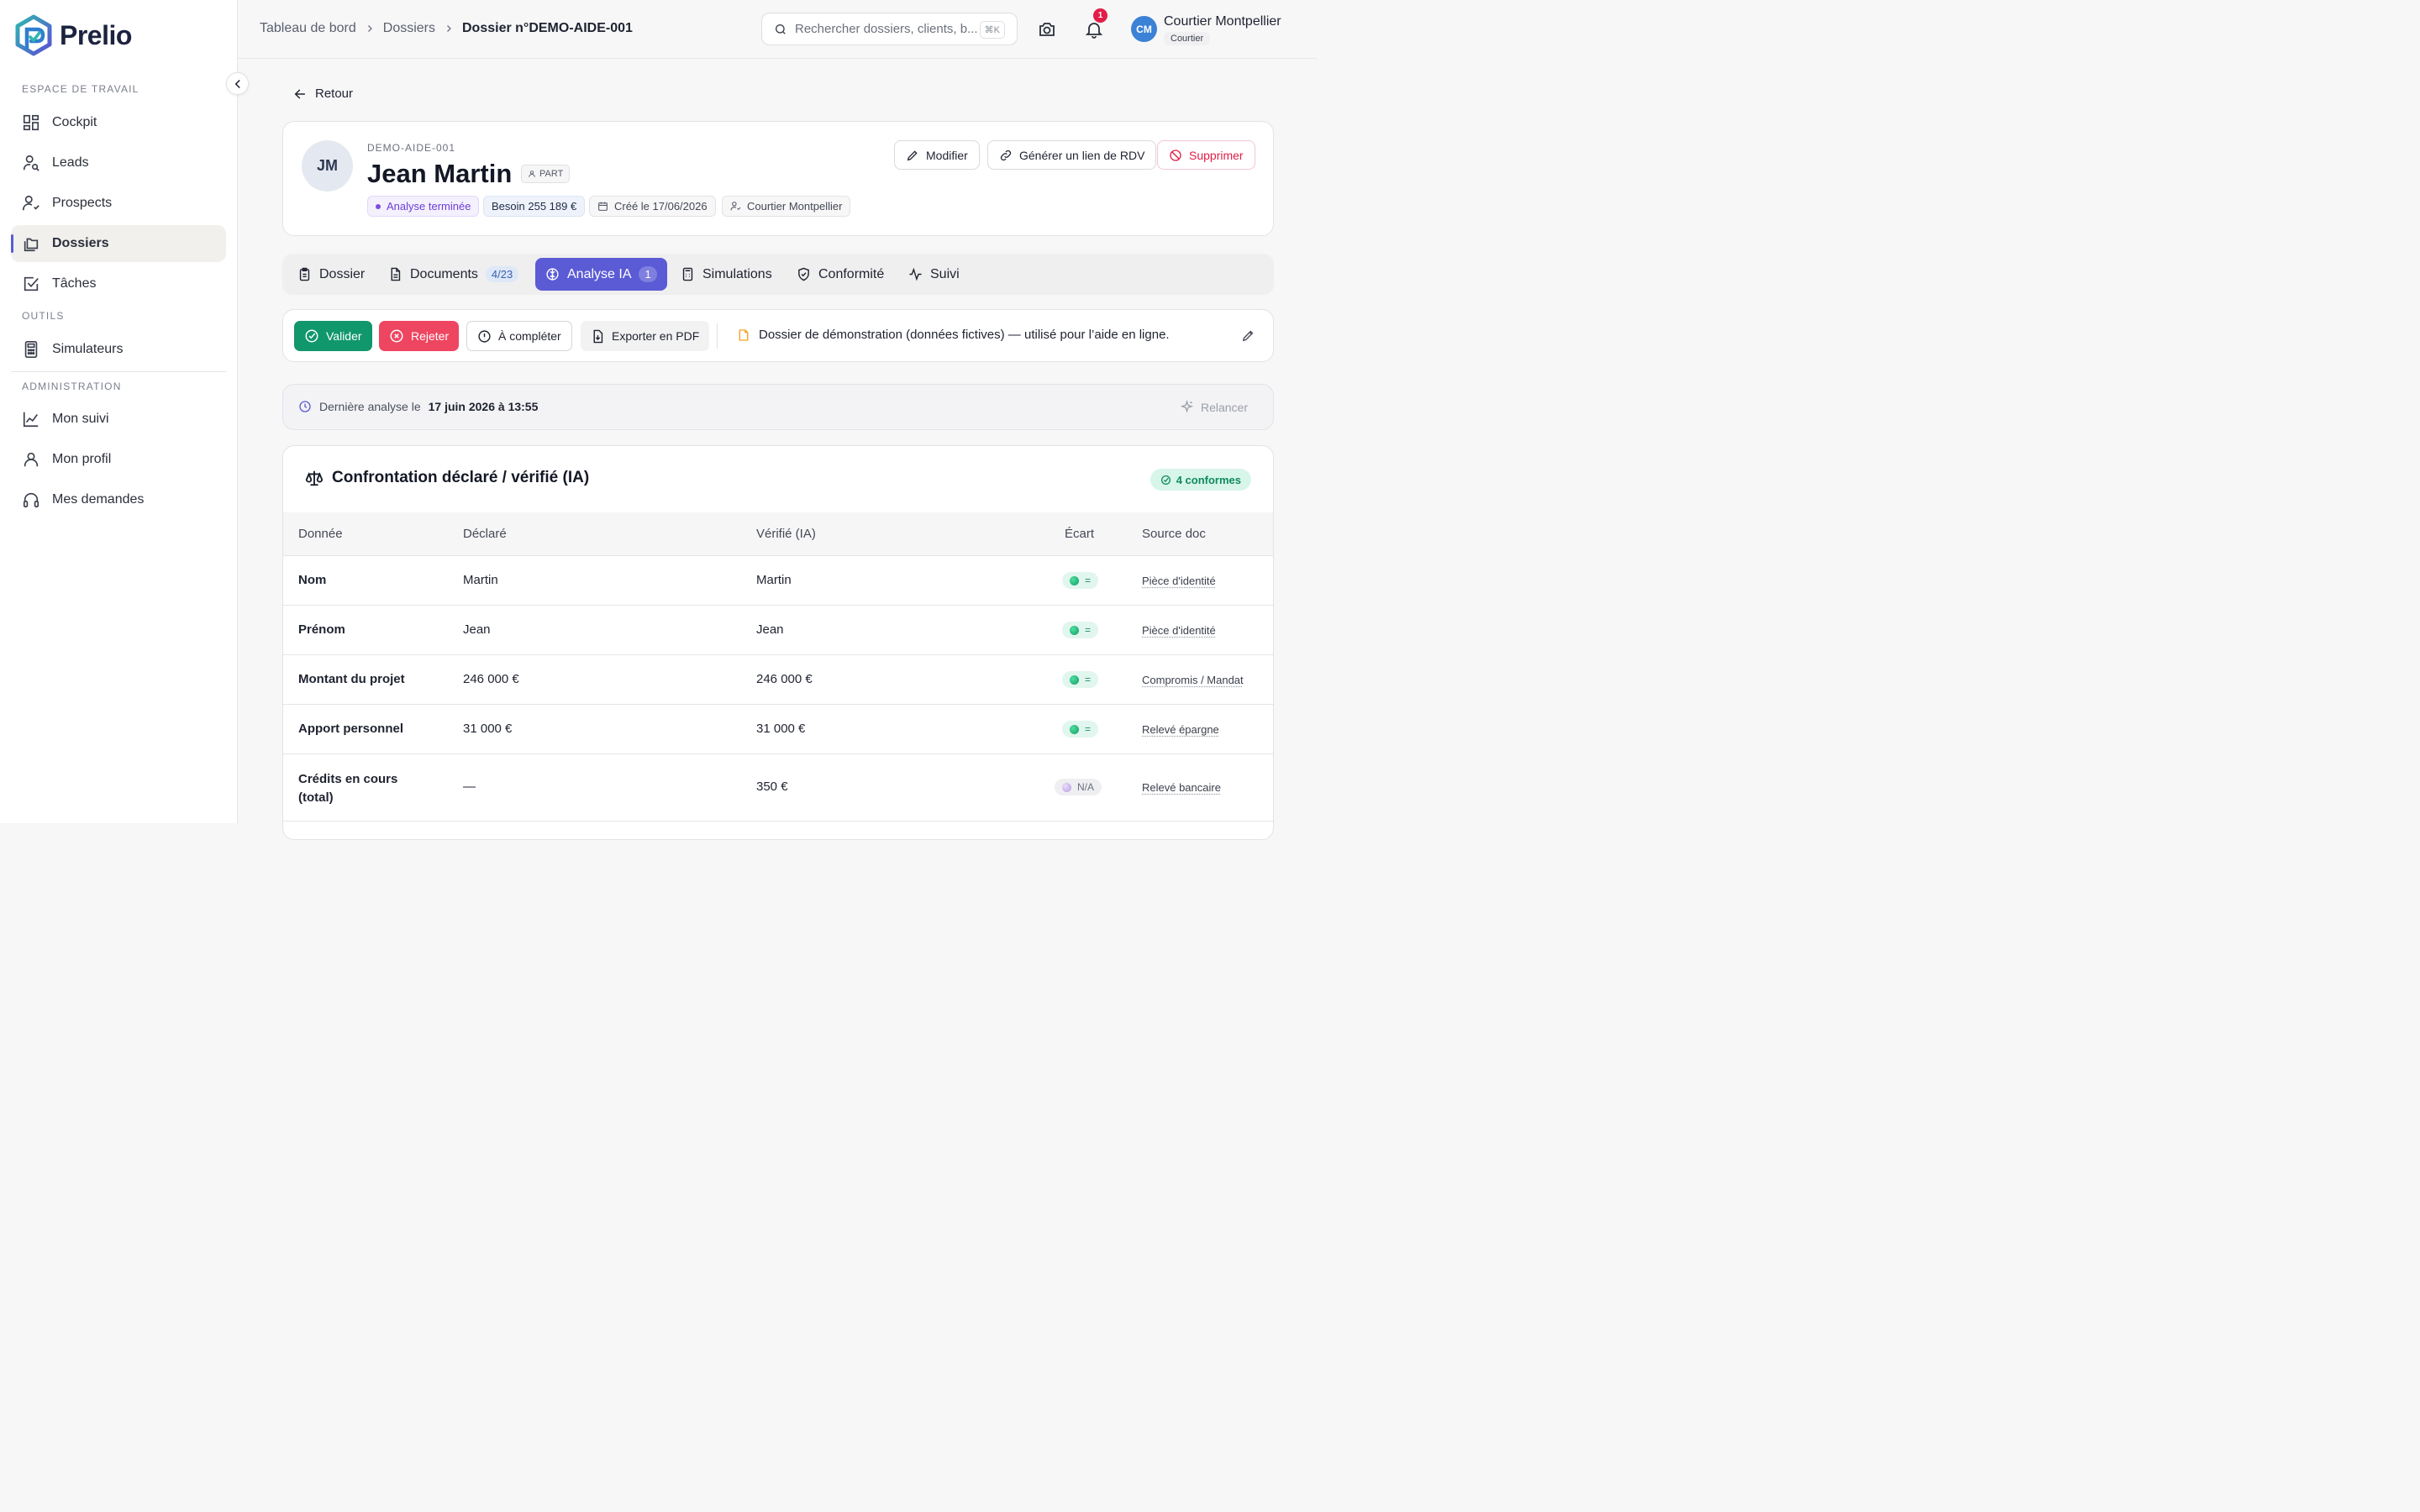  What do you see at coordinates (118, 203) in the screenshot?
I see `sidebar-item-prospects: Prospects` at bounding box center [118, 203].